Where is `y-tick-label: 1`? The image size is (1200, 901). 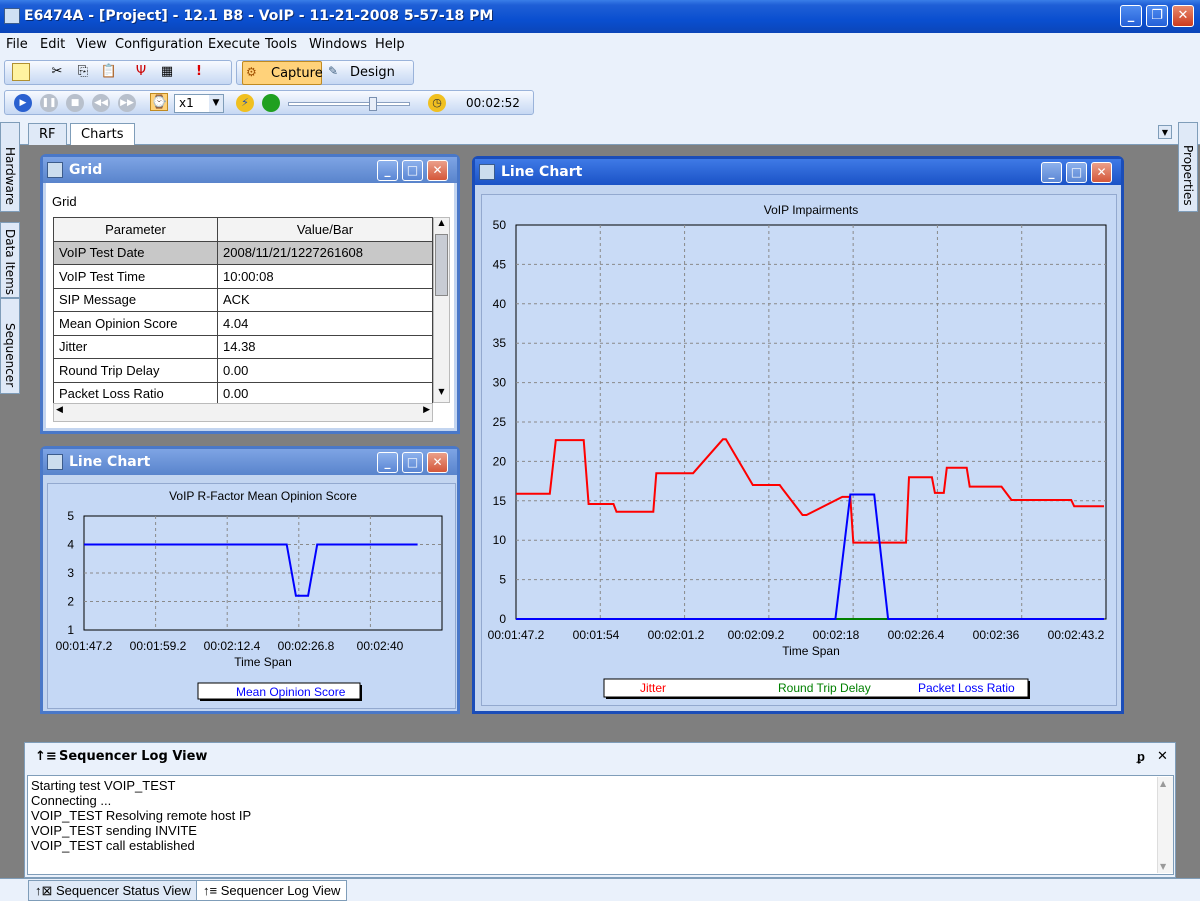
y-tick-label: 1 is located at coordinates (70, 630).